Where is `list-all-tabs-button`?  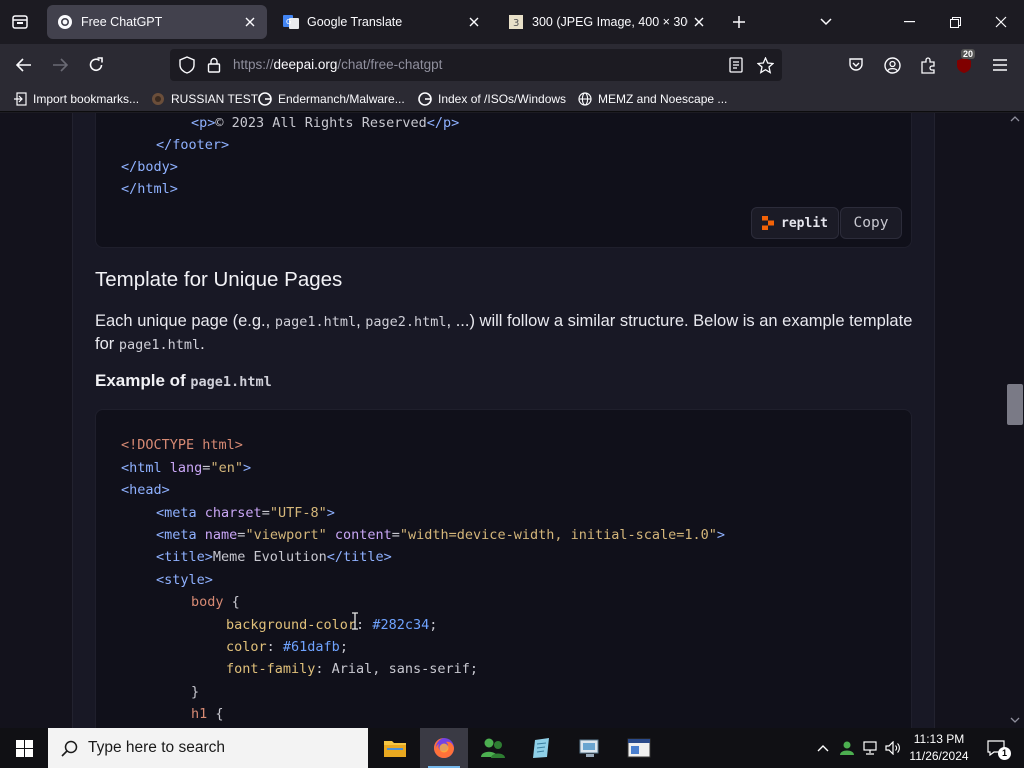
list-all-tabs-button is located at coordinates (826, 22).